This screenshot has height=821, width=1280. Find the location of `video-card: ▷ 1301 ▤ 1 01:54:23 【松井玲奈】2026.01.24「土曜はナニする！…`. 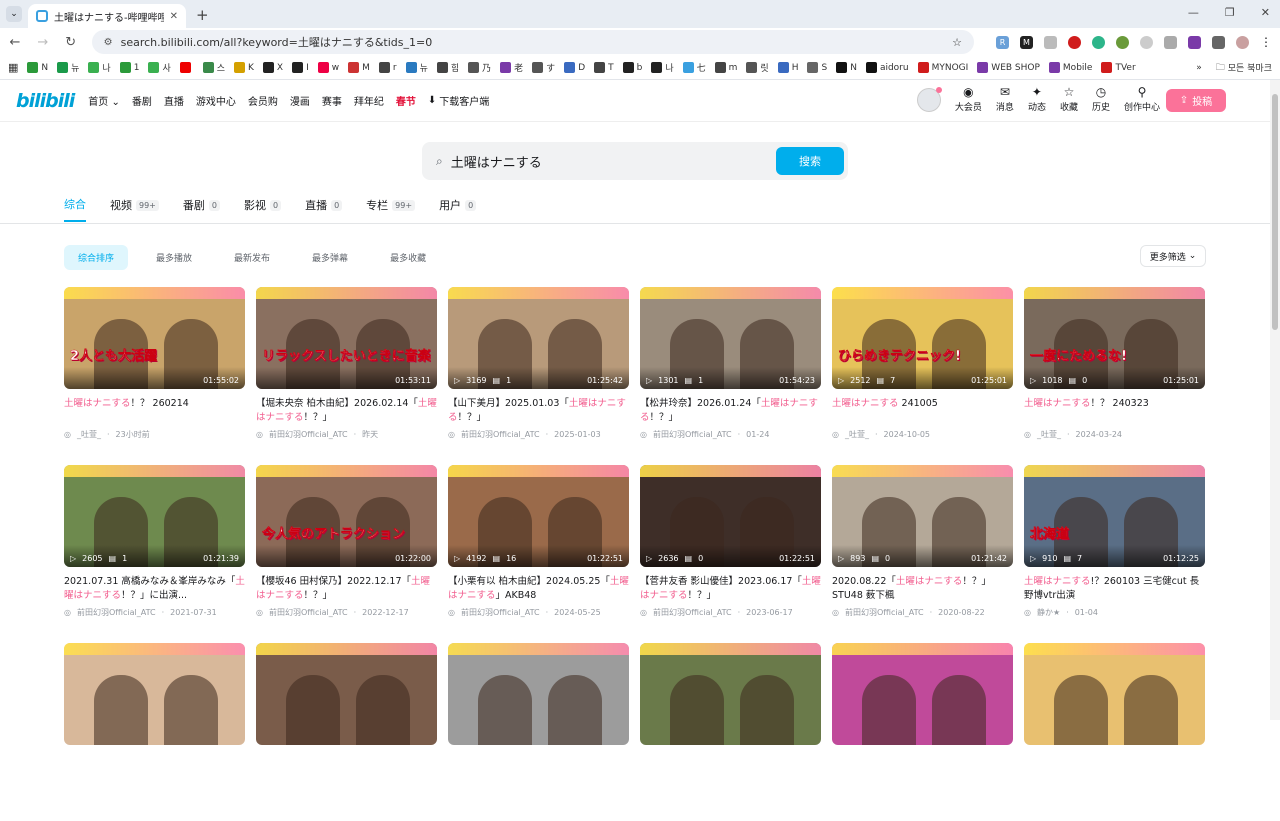

video-card: ▷ 1301 ▤ 1 01:54:23 【松井玲奈】2026.01.24「土曜はナニする！… is located at coordinates (730, 376).